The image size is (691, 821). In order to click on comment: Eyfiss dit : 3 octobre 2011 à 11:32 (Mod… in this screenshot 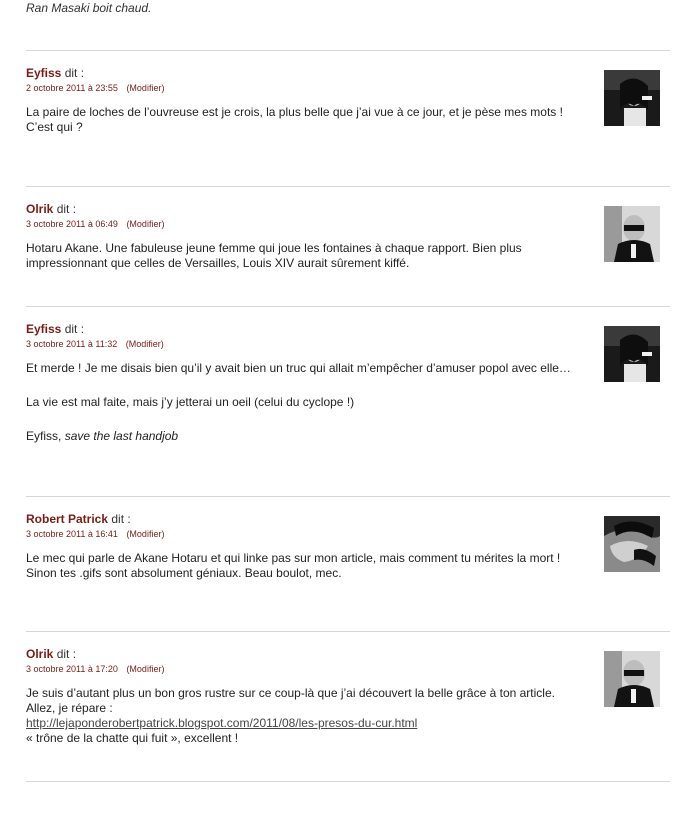, I will do `click(348, 383)`.